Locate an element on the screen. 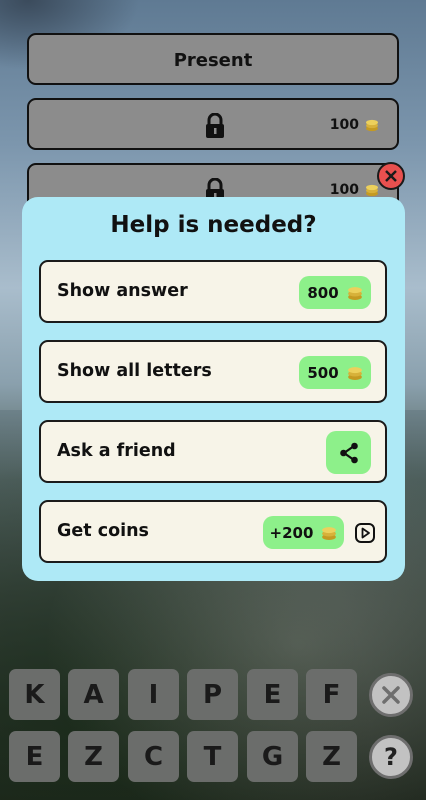 This screenshot has width=426, height=800. show-answer-label: Show answer is located at coordinates (122, 291).